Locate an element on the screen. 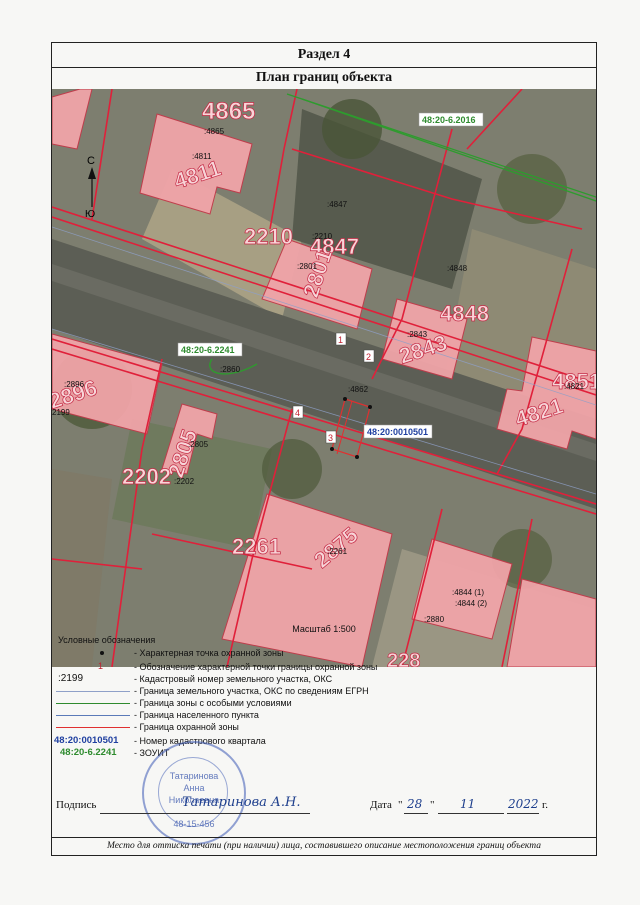 The height and width of the screenshot is (905, 640). small-2805: :2805 is located at coordinates (198, 444).